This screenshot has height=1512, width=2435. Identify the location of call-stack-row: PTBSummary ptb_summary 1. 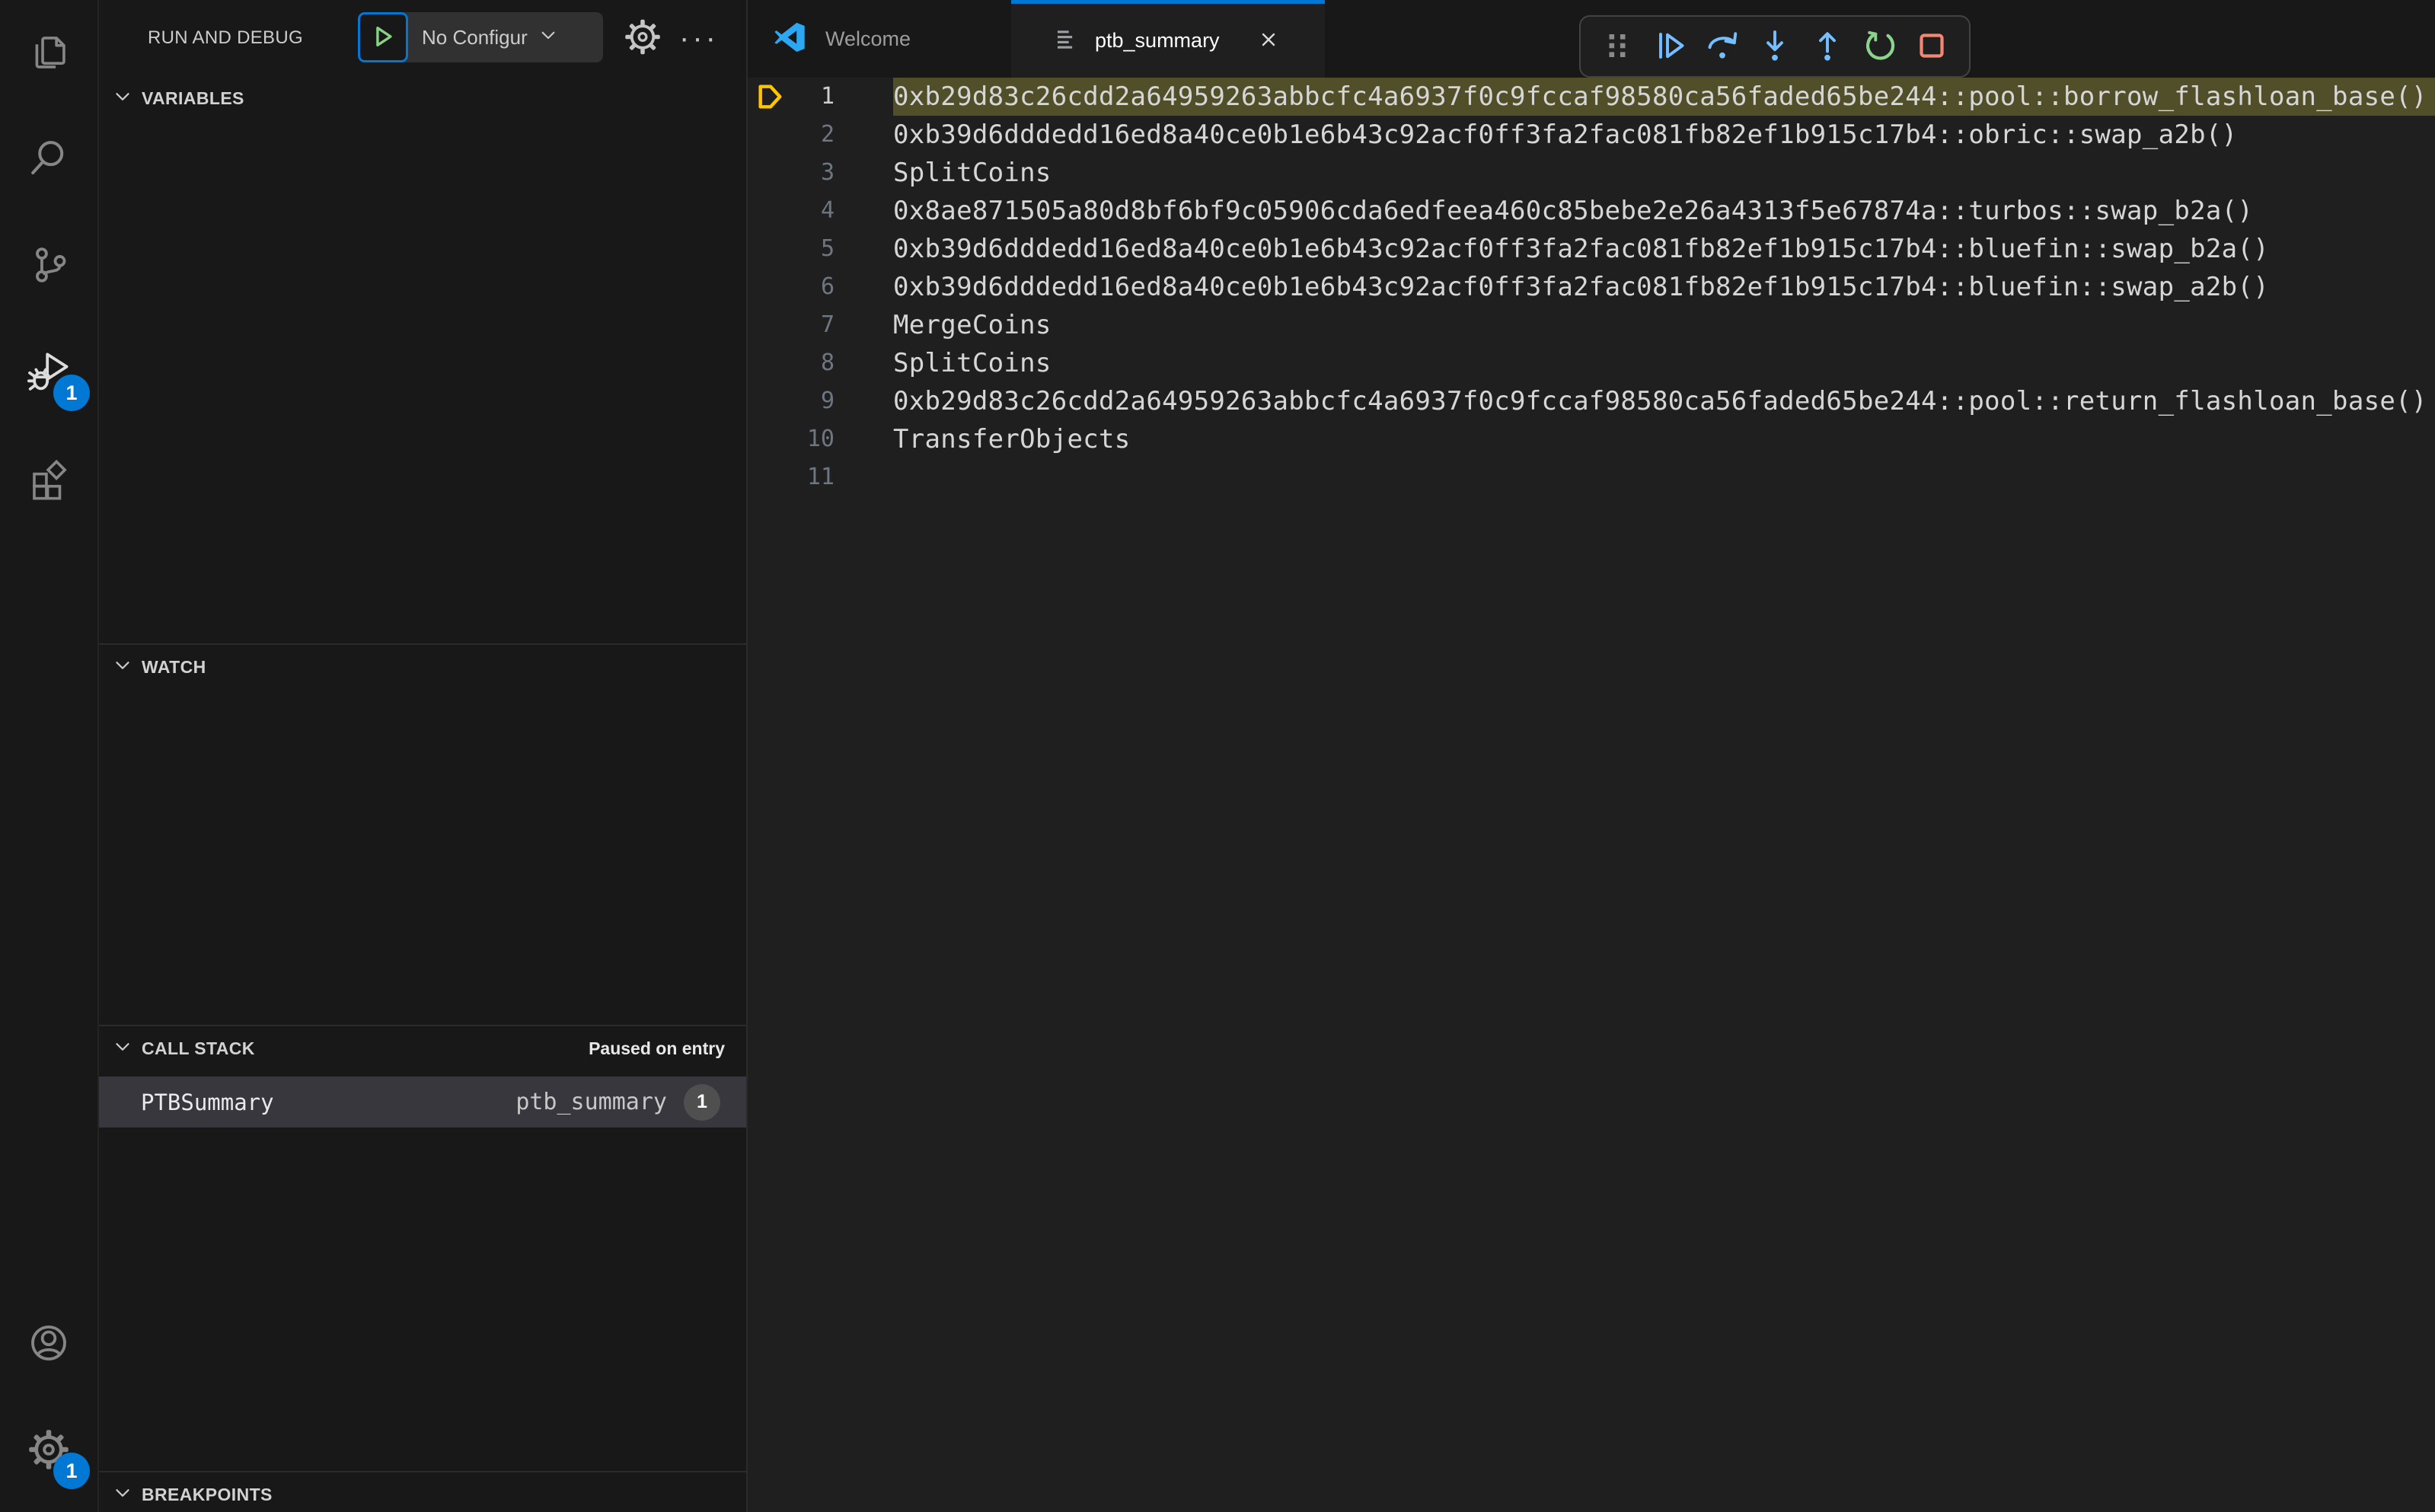
(422, 1102).